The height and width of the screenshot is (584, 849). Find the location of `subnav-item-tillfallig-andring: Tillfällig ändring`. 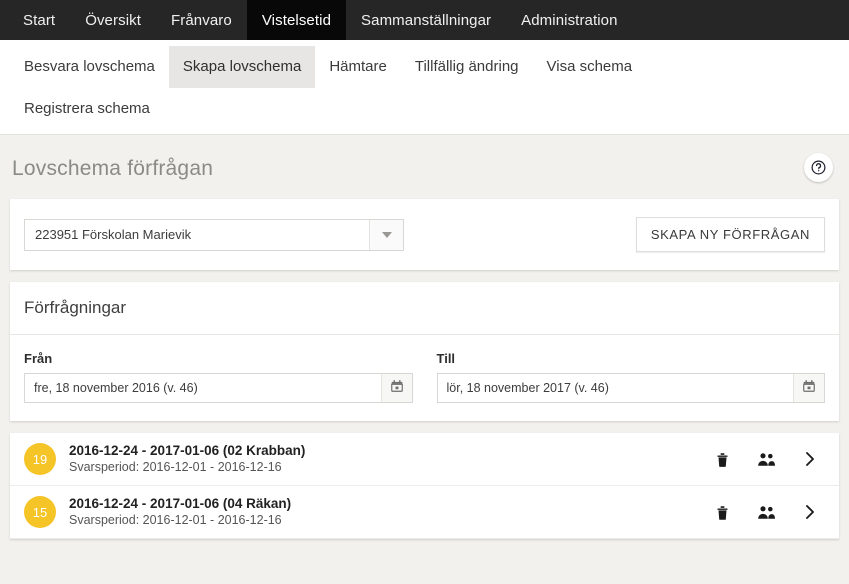

subnav-item-tillfallig-andring: Tillfällig ändring is located at coordinates (467, 67).